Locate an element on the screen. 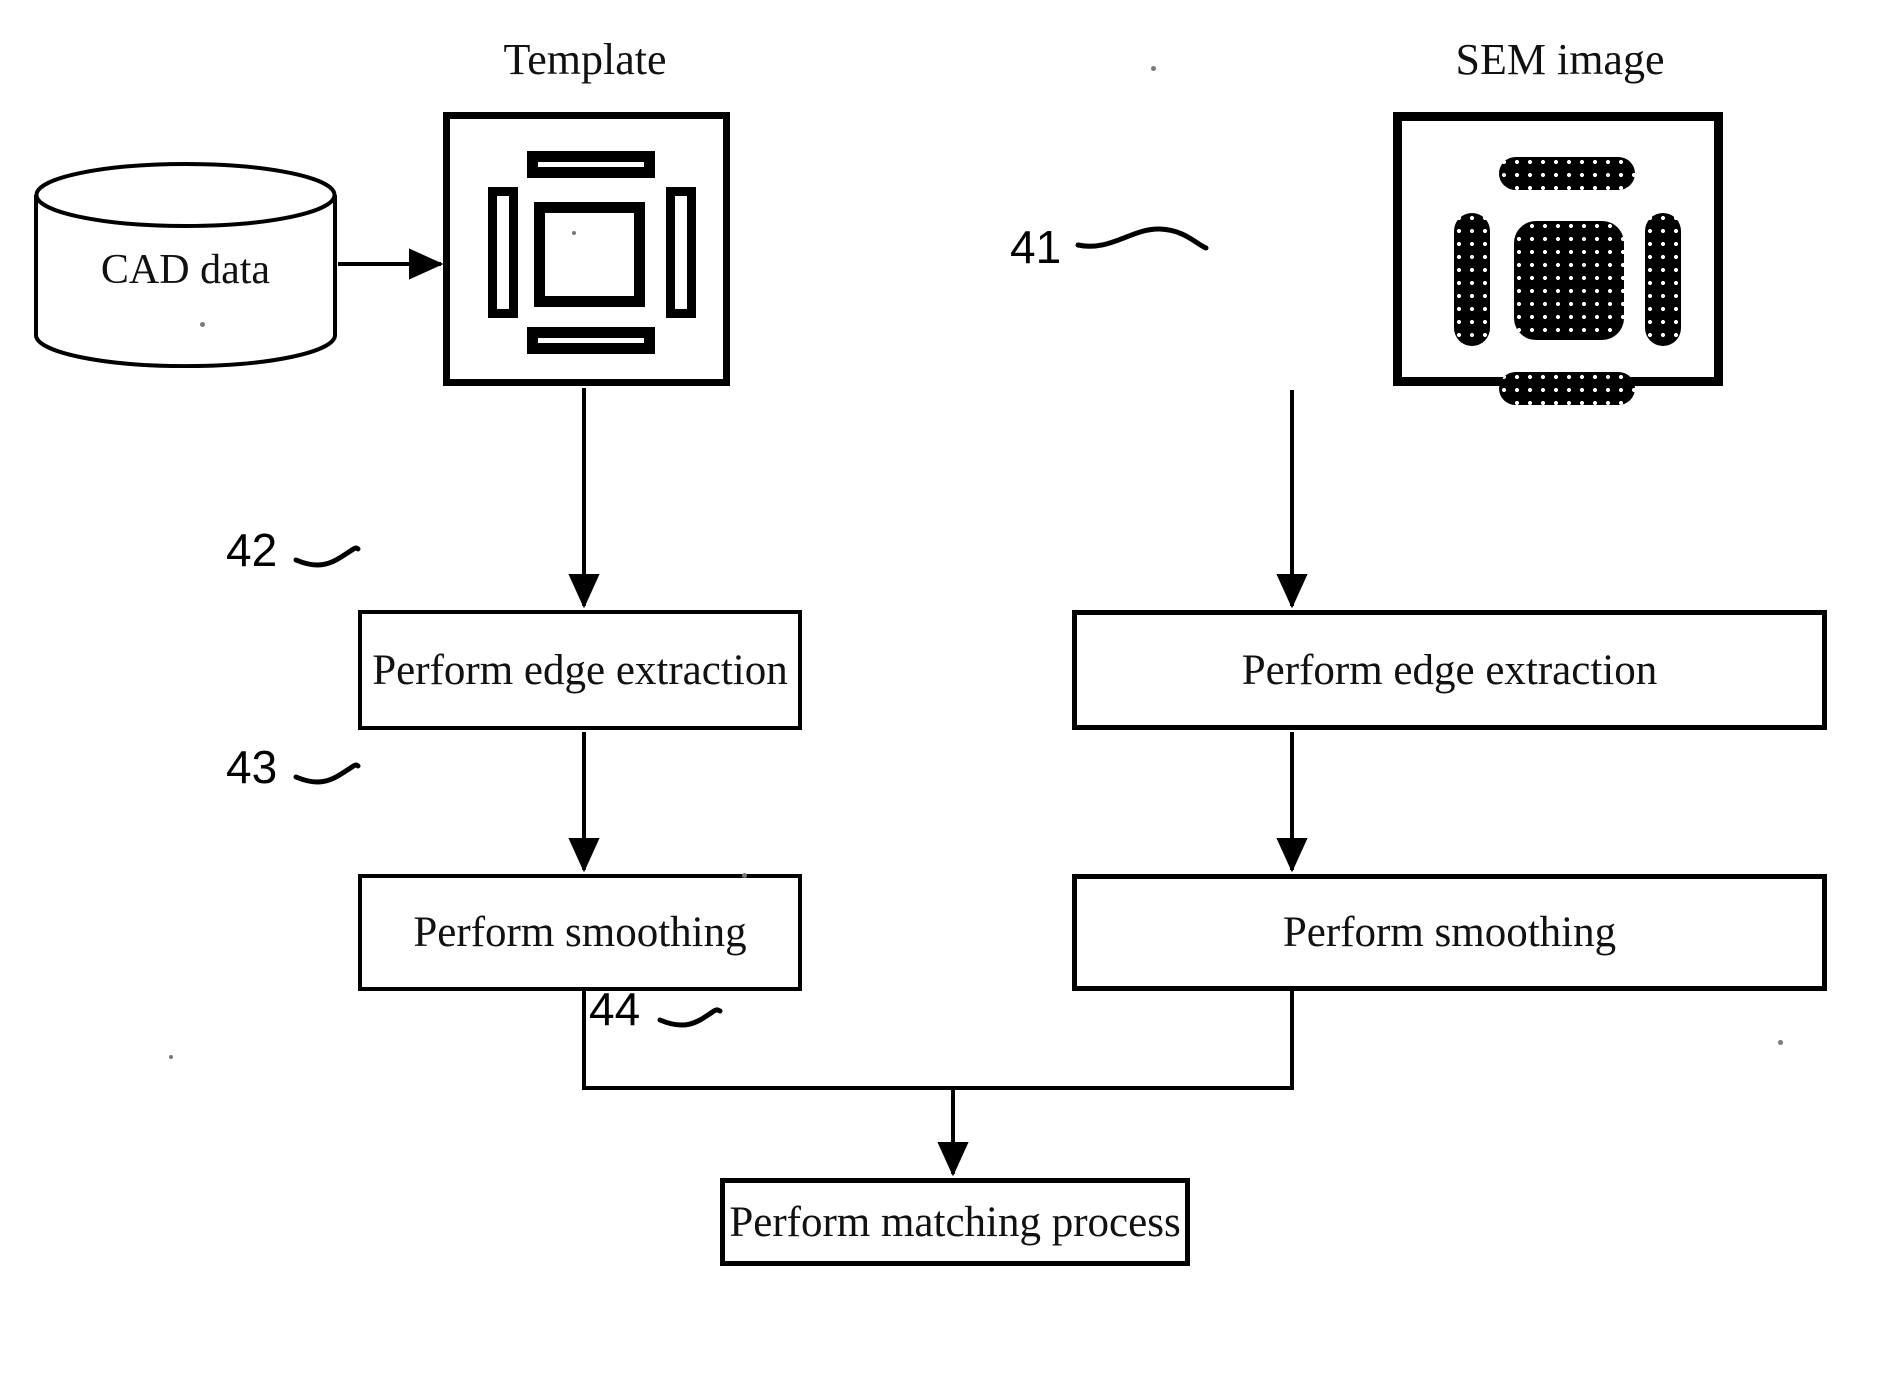 This screenshot has height=1375, width=1902. template-feature-center is located at coordinates (589, 254).